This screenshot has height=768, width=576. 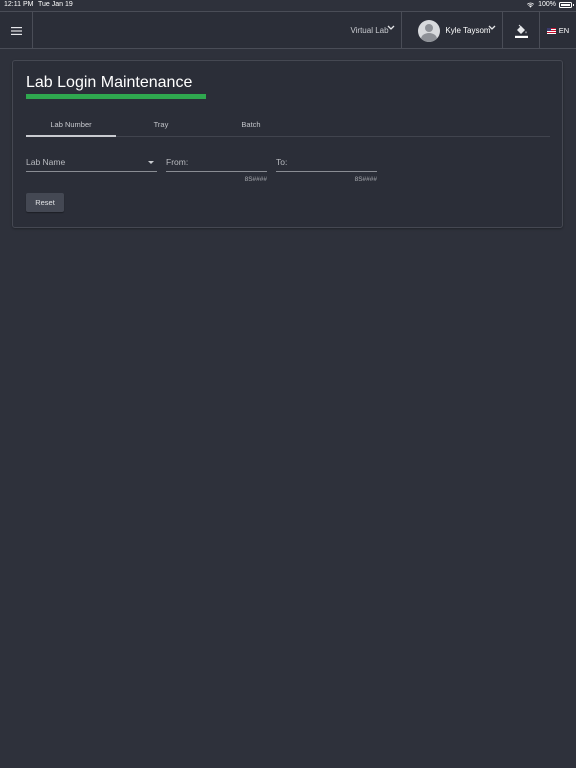 What do you see at coordinates (91, 163) in the screenshot?
I see `lab-name-select: Lab Name` at bounding box center [91, 163].